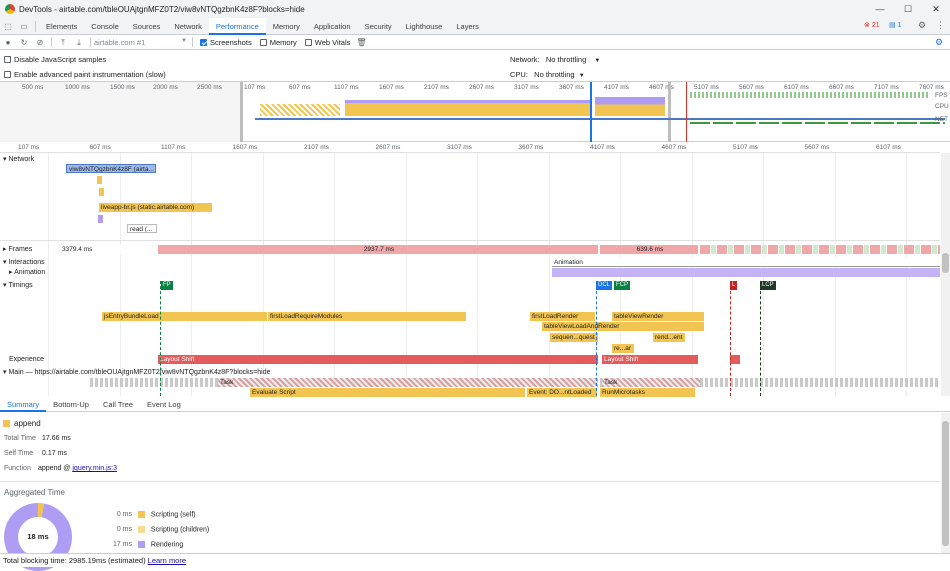  What do you see at coordinates (573, 59) in the screenshot?
I see `network-throttle-select: No throttling ▼` at bounding box center [573, 59].